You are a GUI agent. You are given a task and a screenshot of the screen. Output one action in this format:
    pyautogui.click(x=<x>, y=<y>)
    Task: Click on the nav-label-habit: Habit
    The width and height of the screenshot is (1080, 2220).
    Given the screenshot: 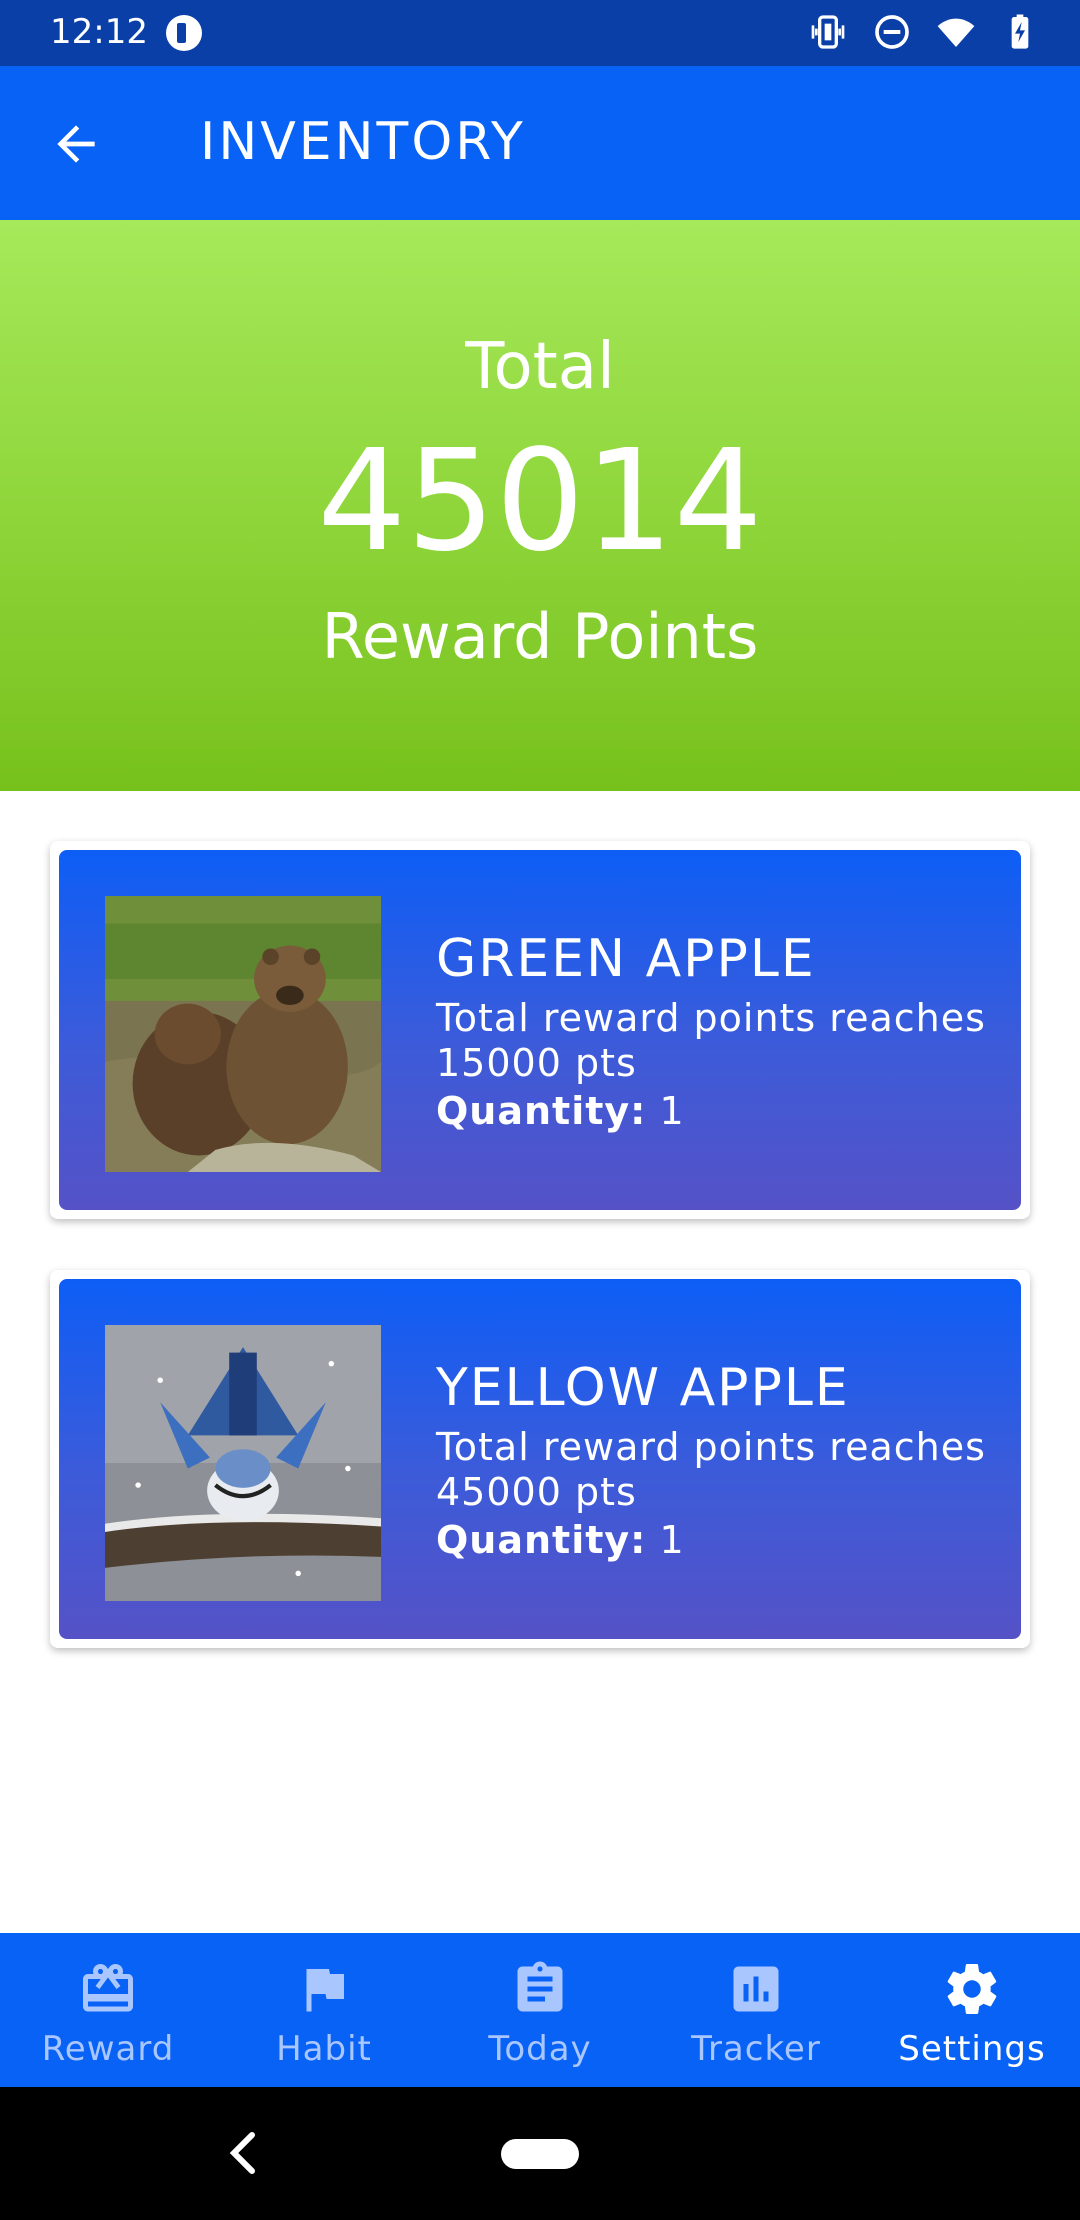 What is the action you would take?
    pyautogui.click(x=324, y=2049)
    